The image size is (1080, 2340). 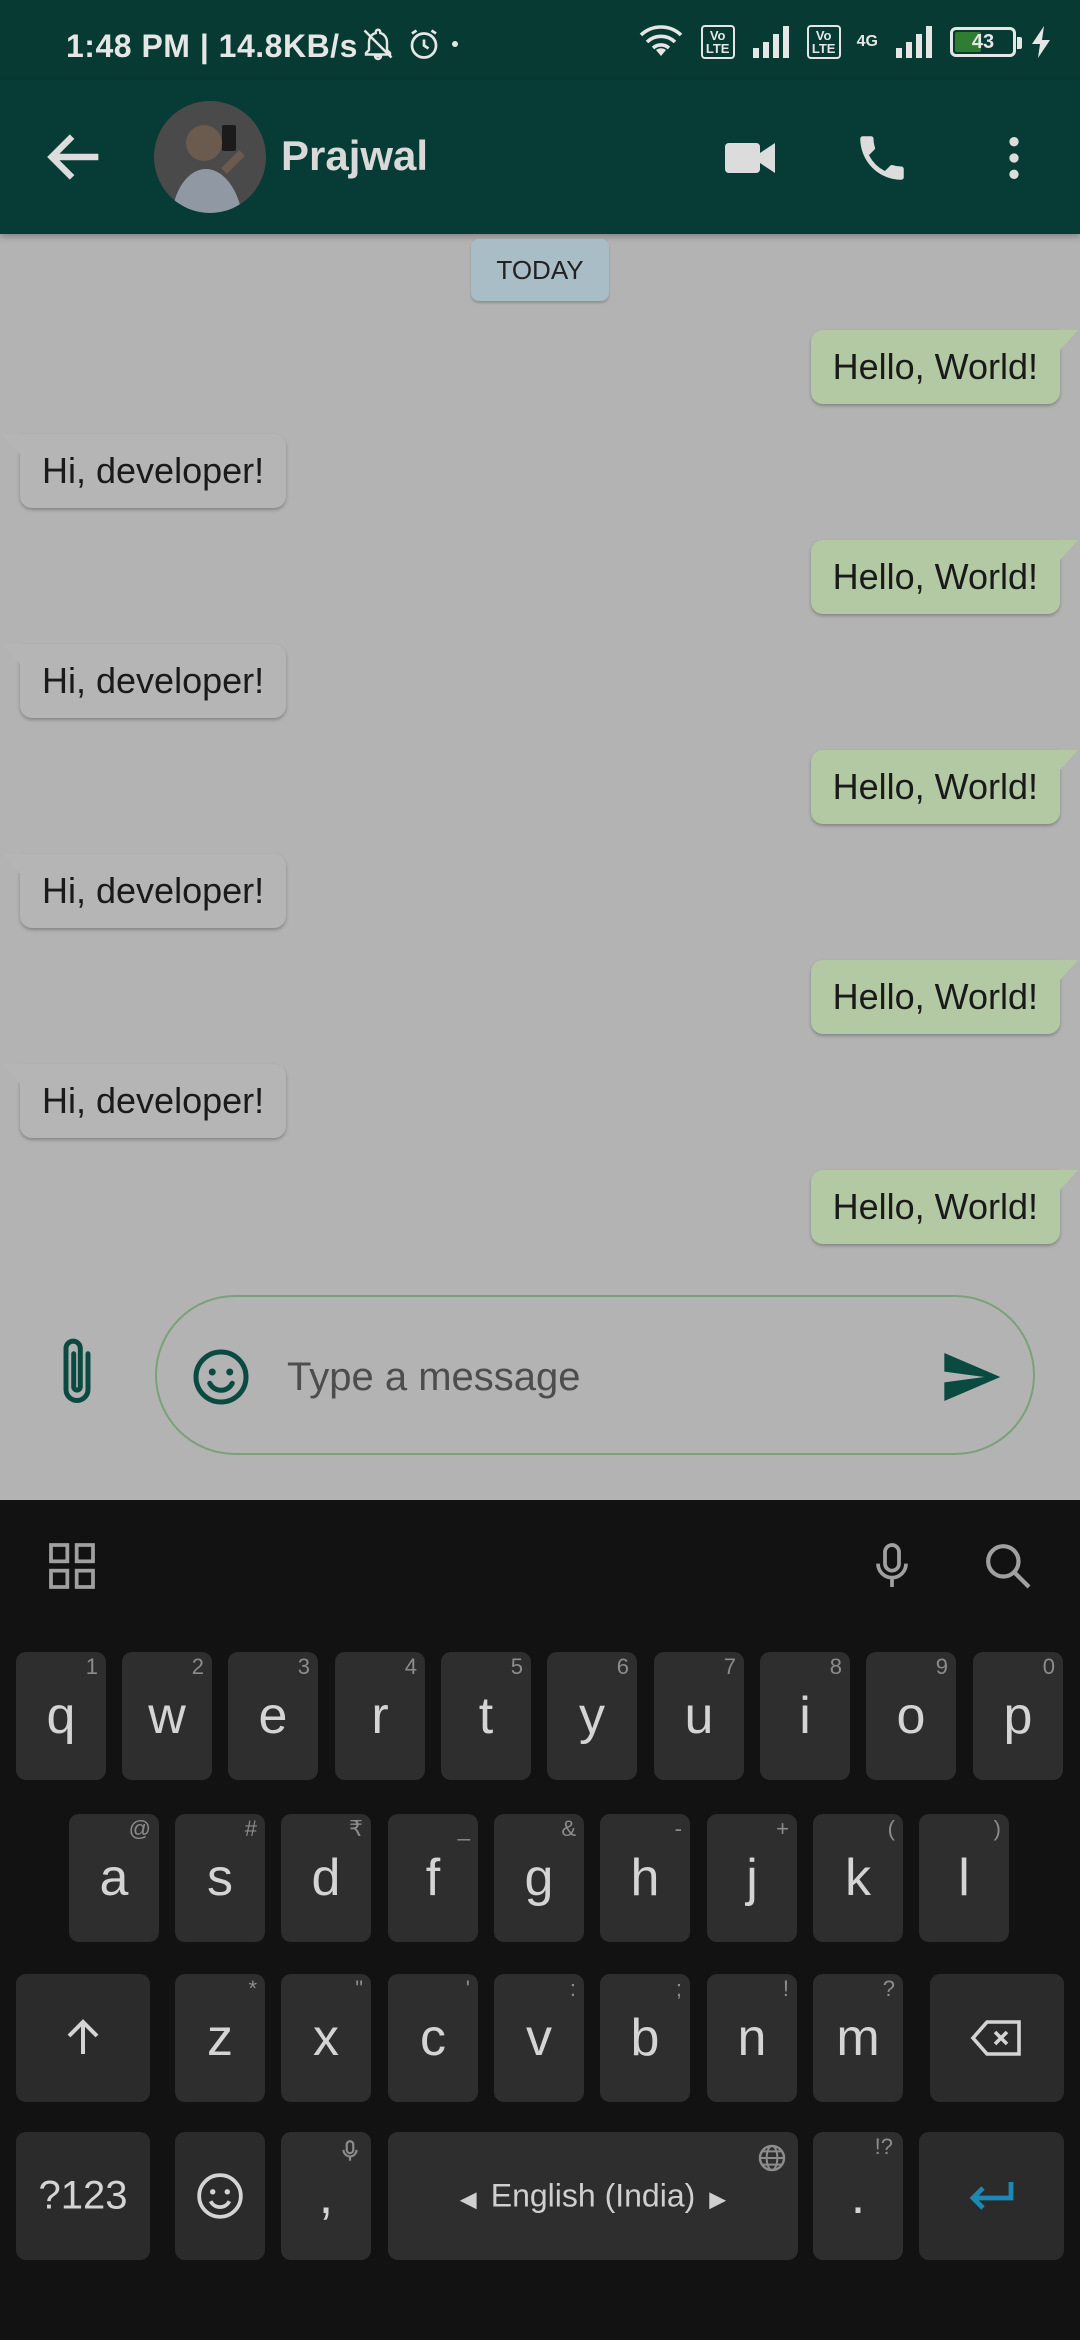 I want to click on key-t: t5, so click(x=486, y=1716).